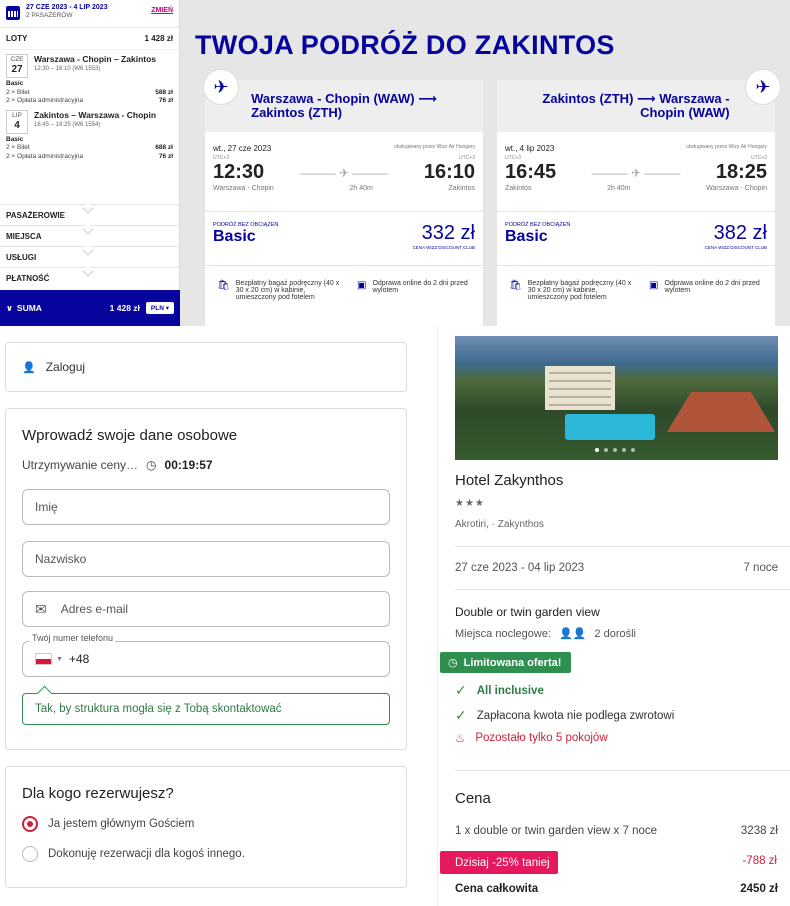 The width and height of the screenshot is (790, 906). I want to click on phone-field: ▼ +48, so click(206, 659).